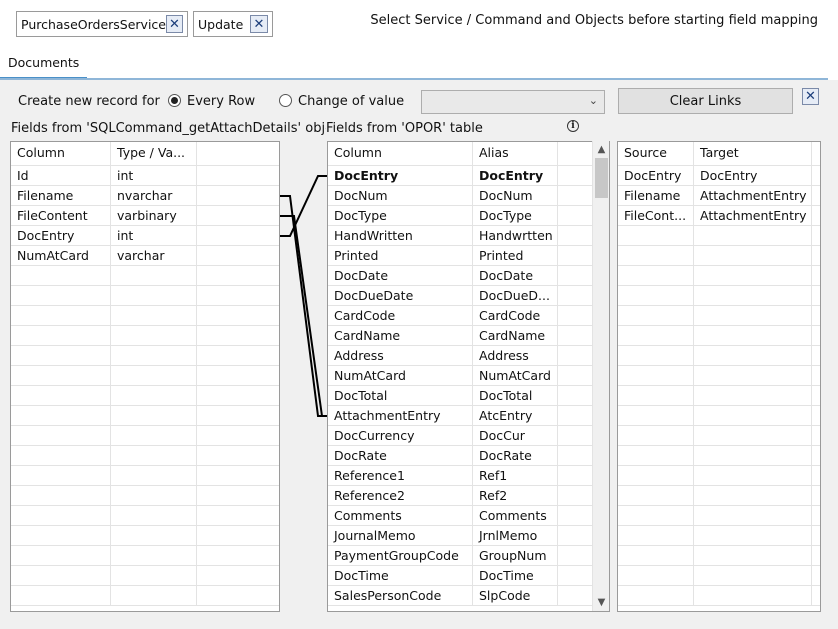 This screenshot has height=629, width=838. Describe the element at coordinates (461, 576) in the screenshot. I see `target-row: DocTime DocTime` at that location.